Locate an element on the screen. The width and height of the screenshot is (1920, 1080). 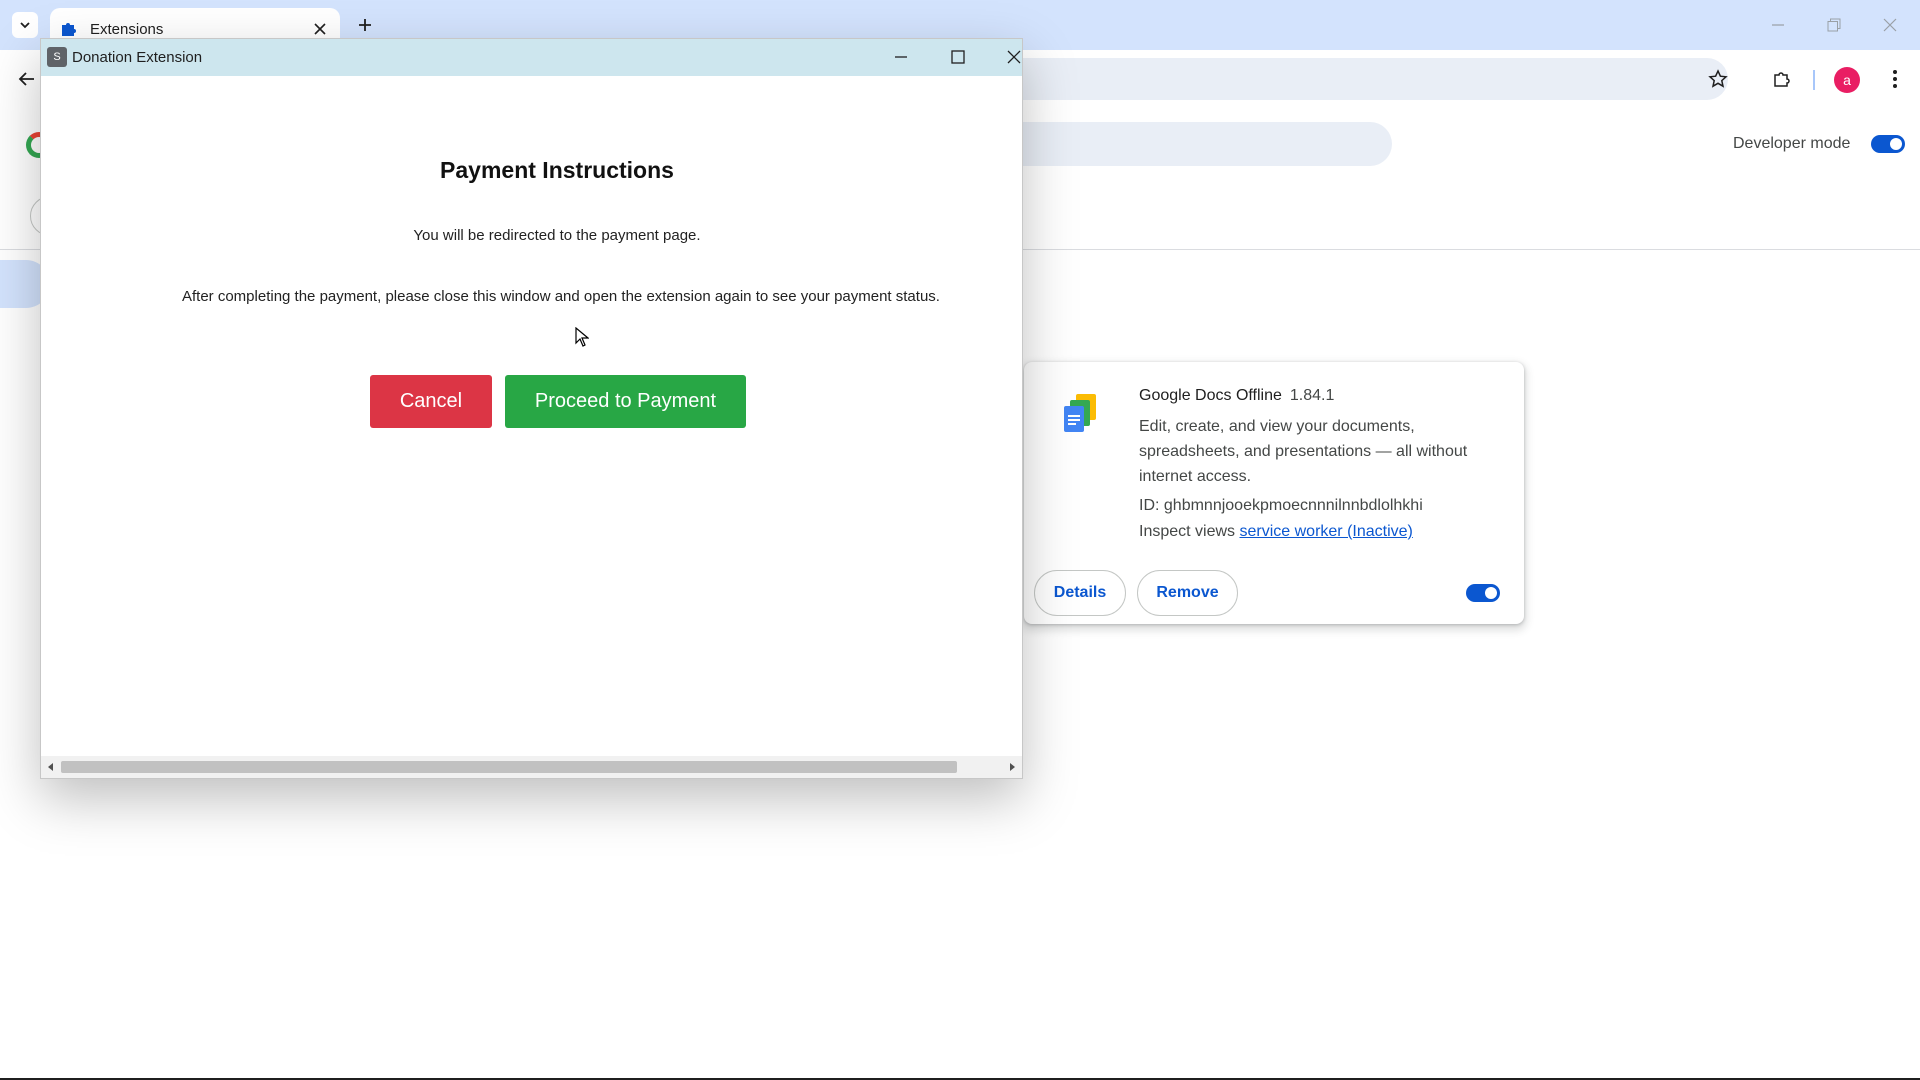
back-arrow-icon is located at coordinates (26, 79).